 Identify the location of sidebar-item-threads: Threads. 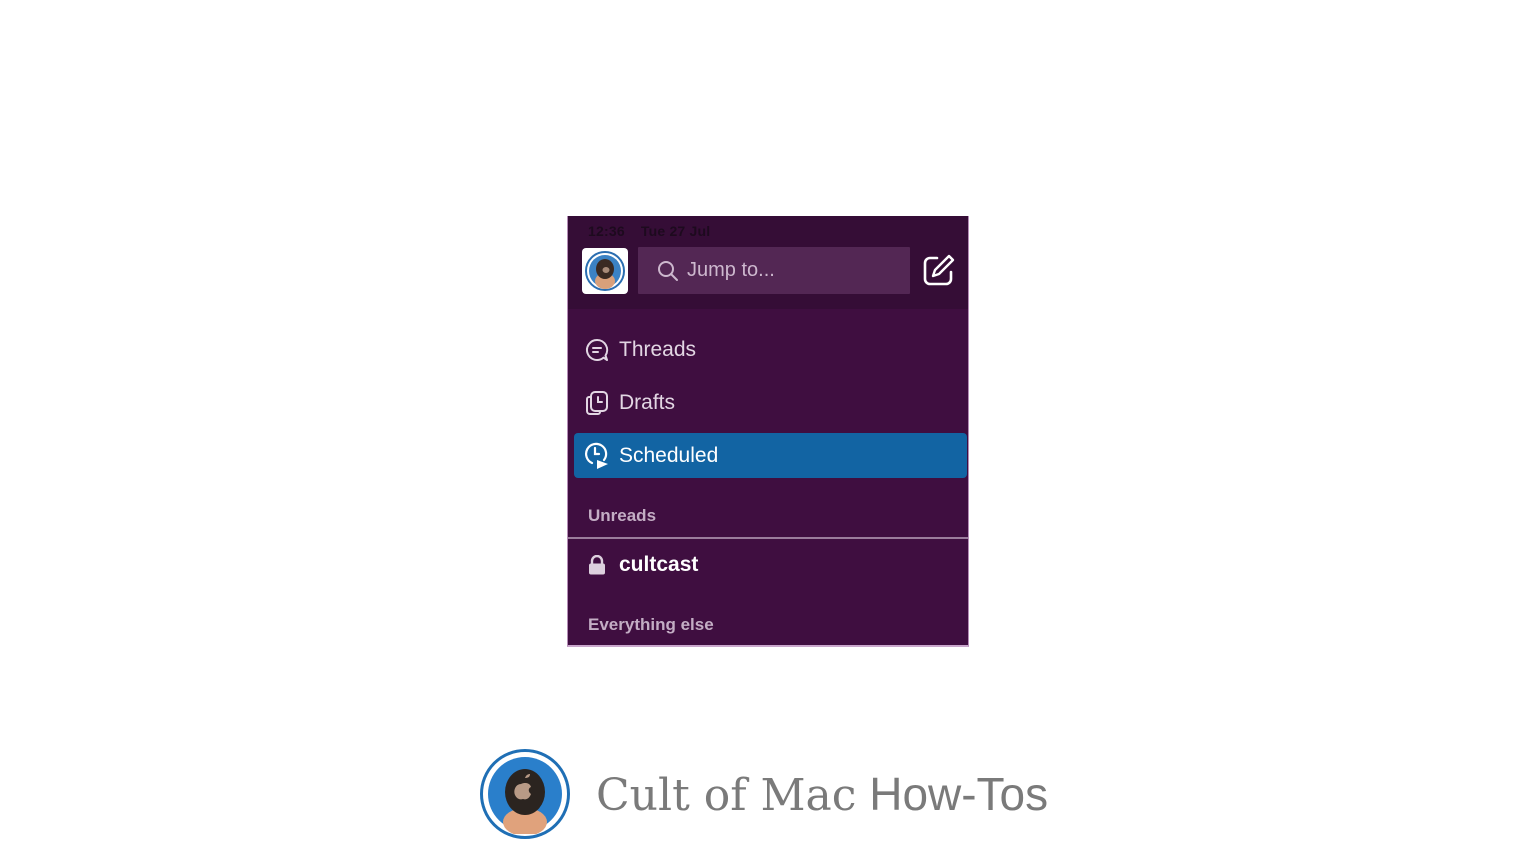
(770, 349).